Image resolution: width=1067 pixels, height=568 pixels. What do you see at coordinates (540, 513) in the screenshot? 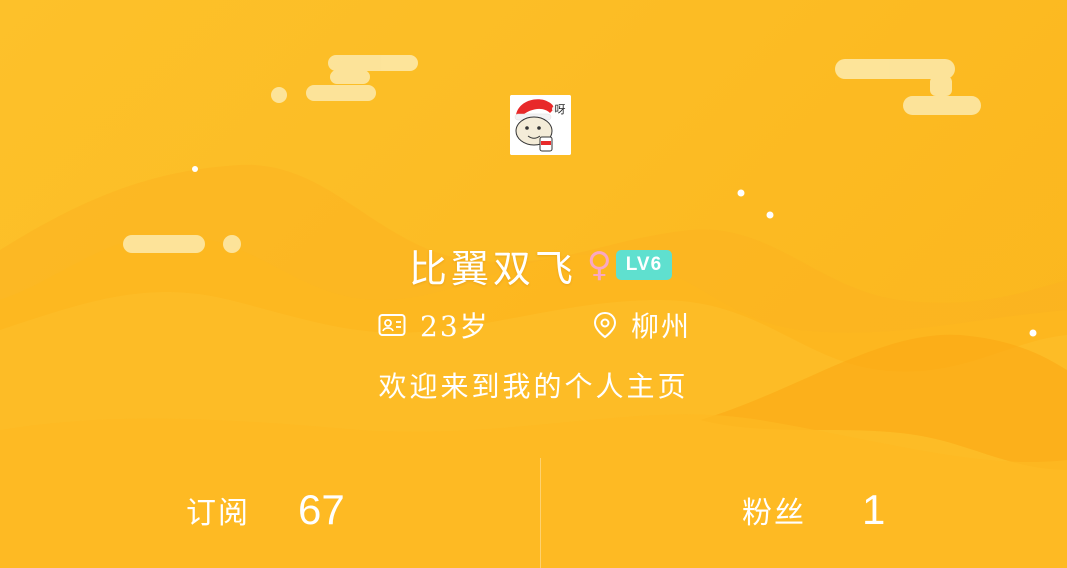
I see `stats-divider` at bounding box center [540, 513].